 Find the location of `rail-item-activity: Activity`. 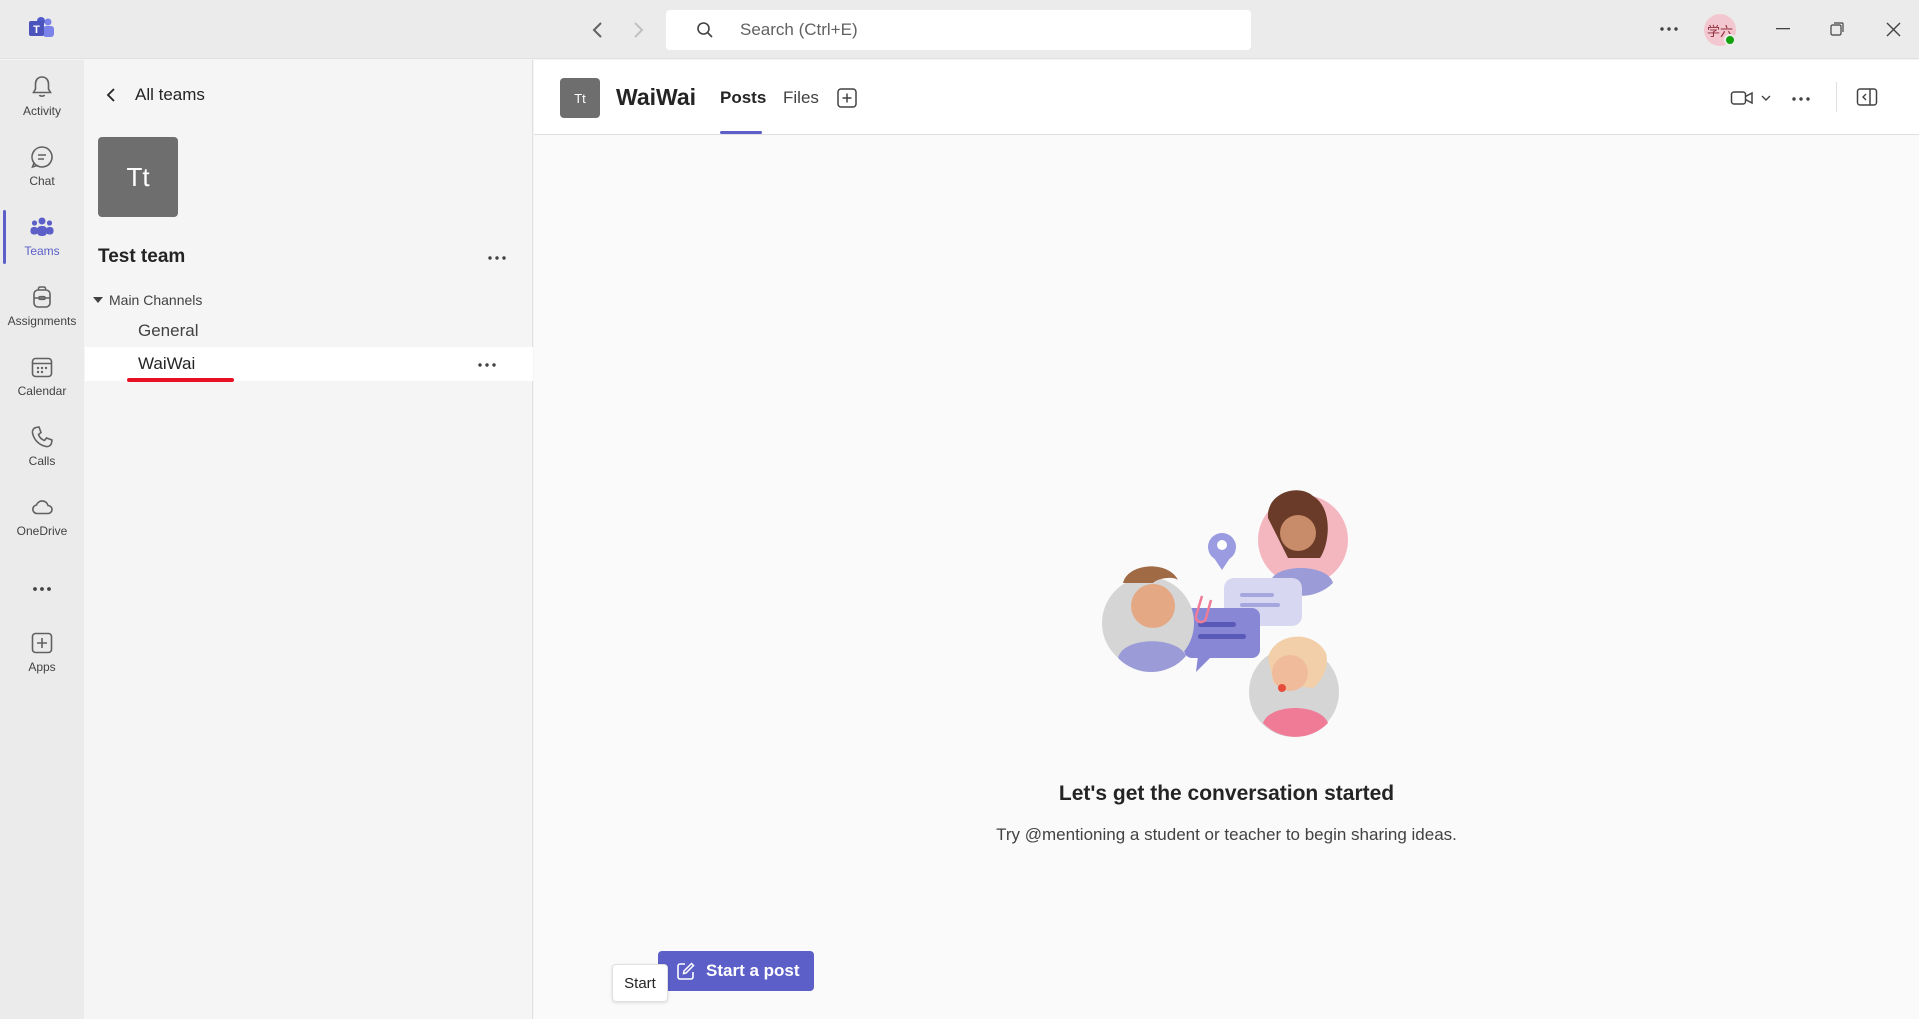

rail-item-activity: Activity is located at coordinates (42, 96).